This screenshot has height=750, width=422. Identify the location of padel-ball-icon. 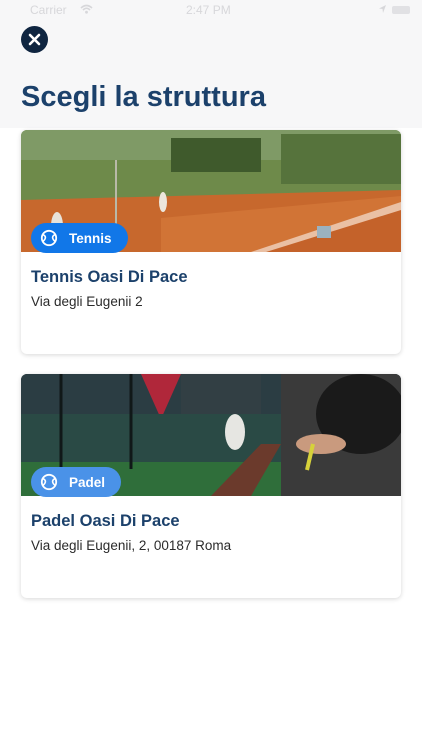
(49, 482).